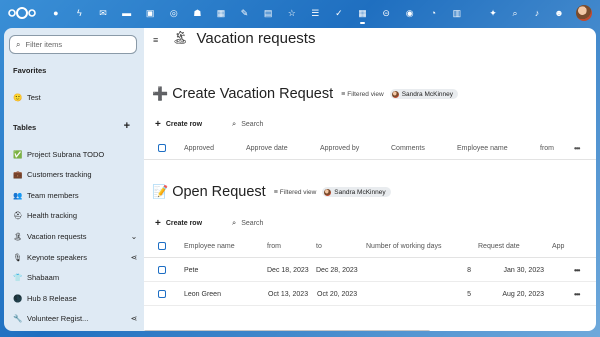  I want to click on filtered-view-badge: ≡ Filtered view, so click(295, 192).